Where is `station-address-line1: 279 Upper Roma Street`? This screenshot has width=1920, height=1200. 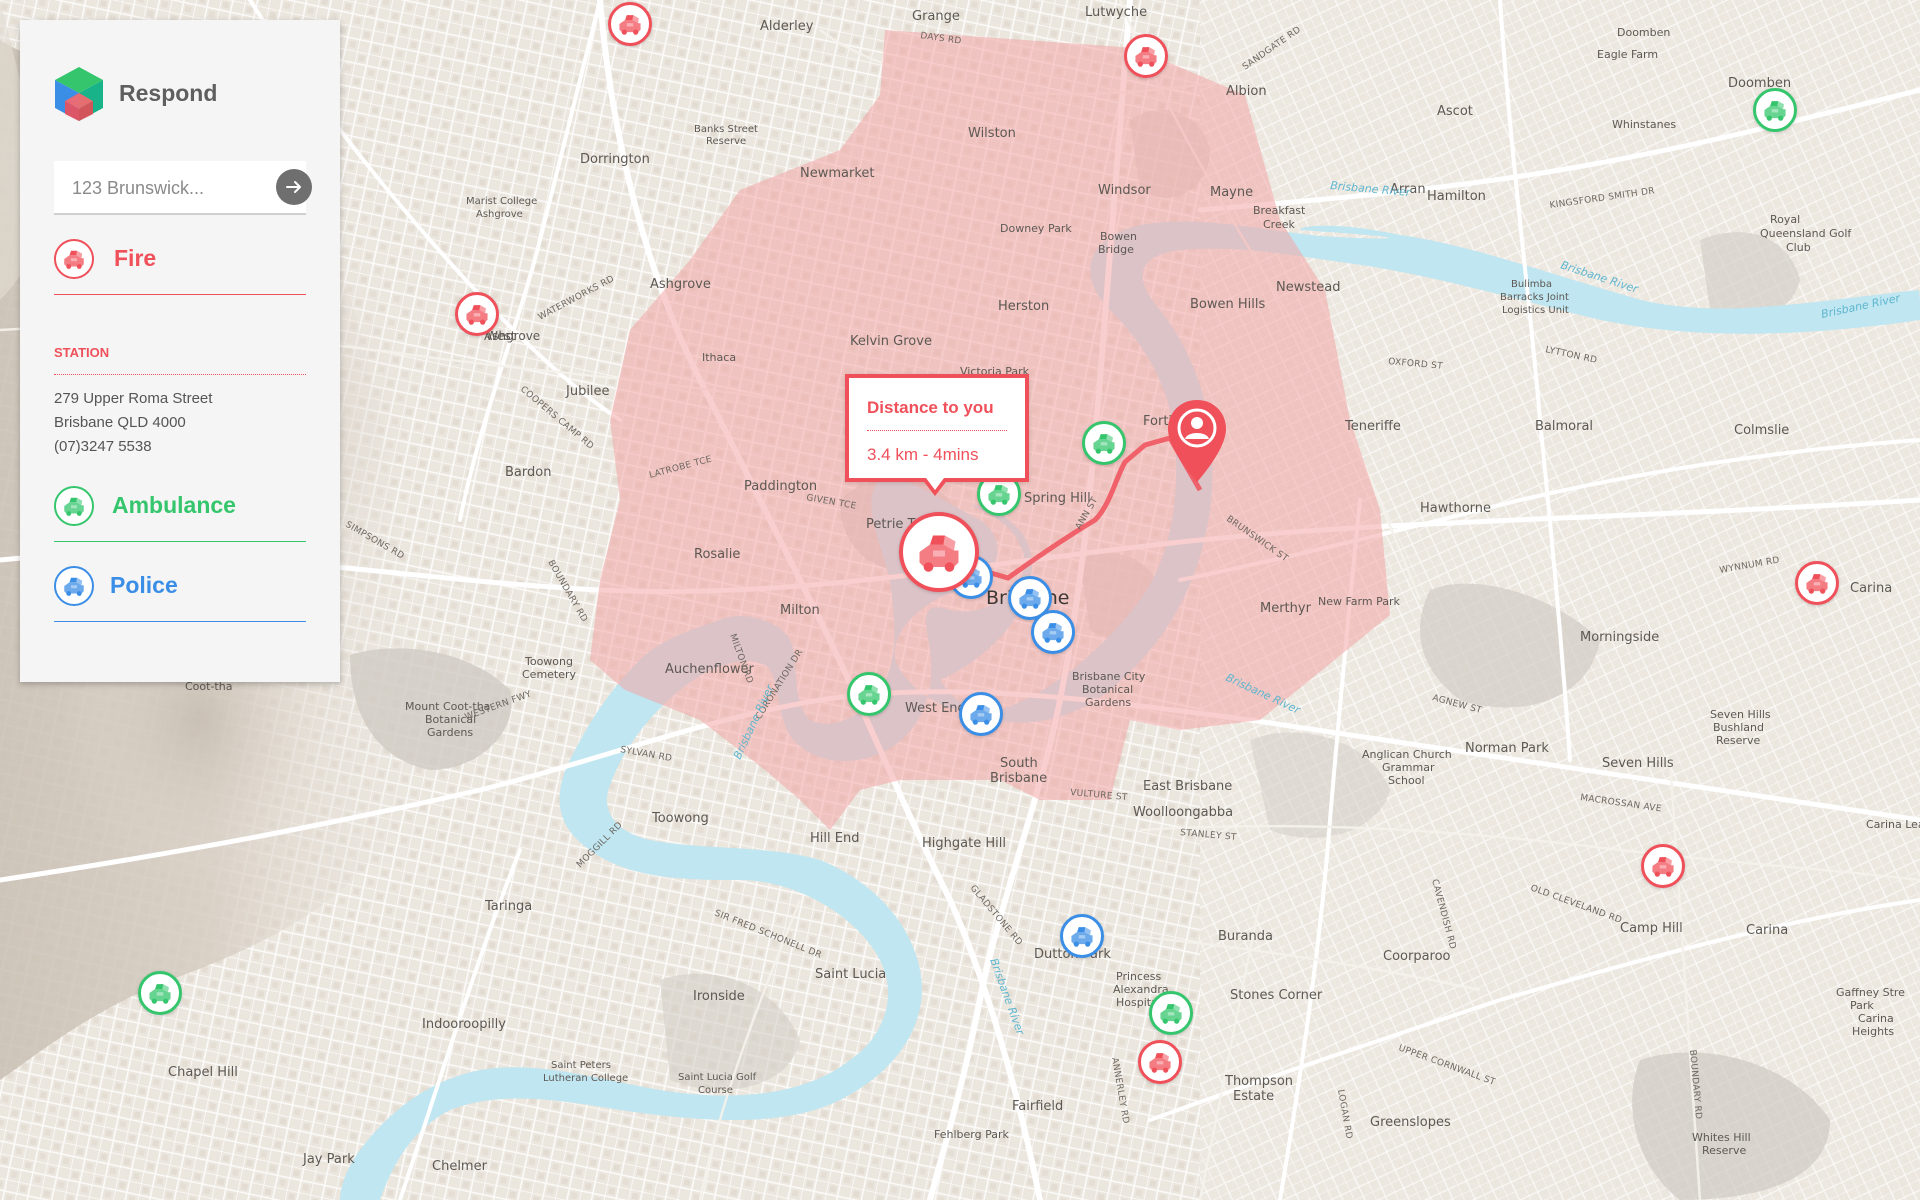
station-address-line1: 279 Upper Roma Street is located at coordinates (133, 398).